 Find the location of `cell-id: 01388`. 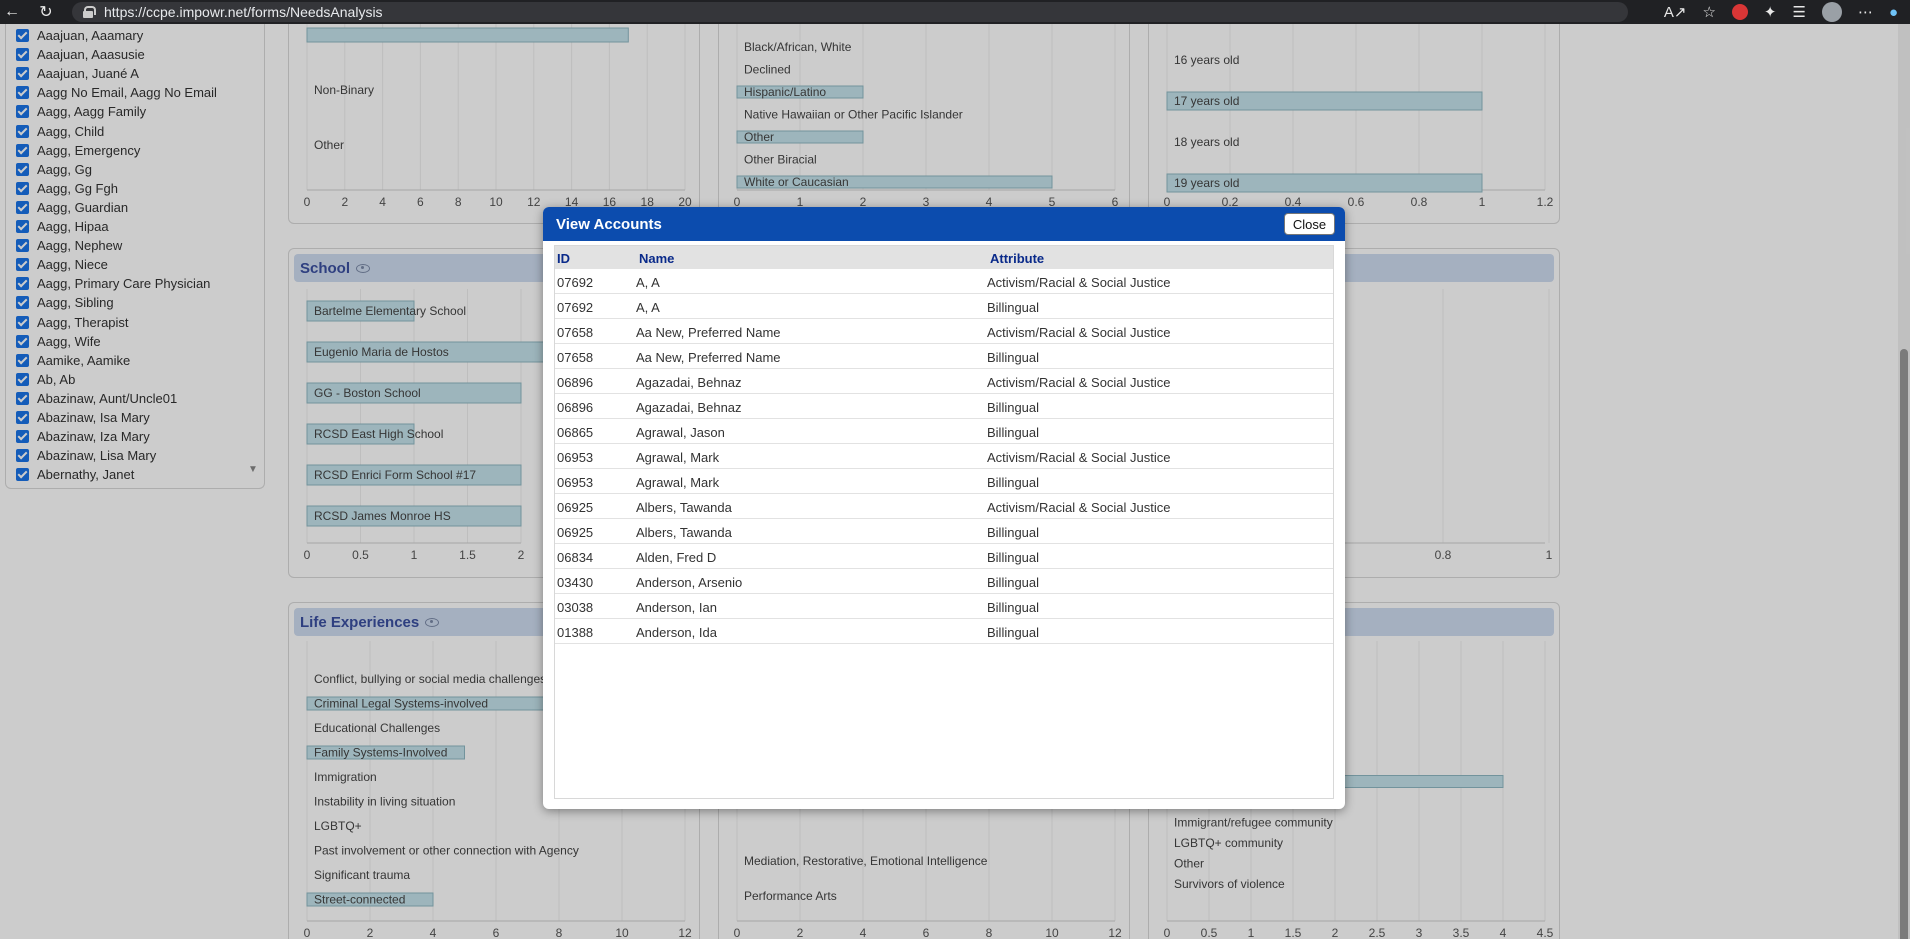

cell-id: 01388 is located at coordinates (575, 632).